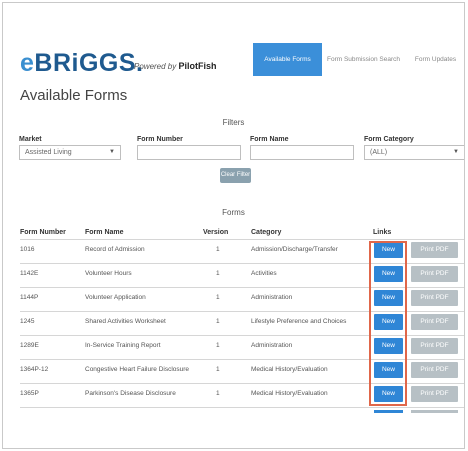  I want to click on form-name-cell: Shared Activities Worksheet, so click(125, 321).